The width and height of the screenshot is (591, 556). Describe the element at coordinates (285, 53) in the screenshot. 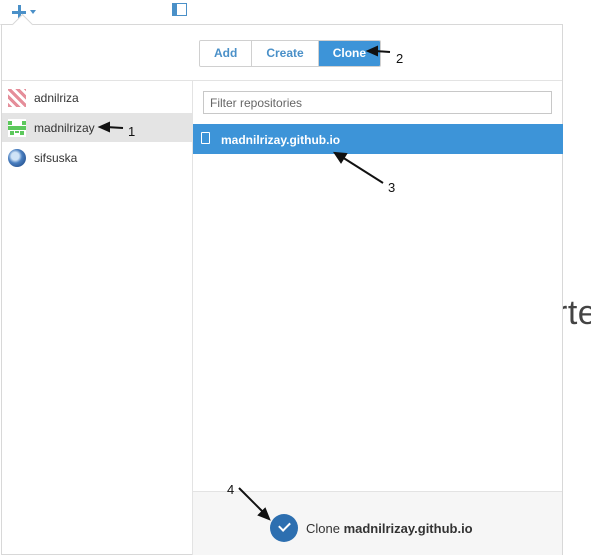

I see `tab-create: Create` at that location.